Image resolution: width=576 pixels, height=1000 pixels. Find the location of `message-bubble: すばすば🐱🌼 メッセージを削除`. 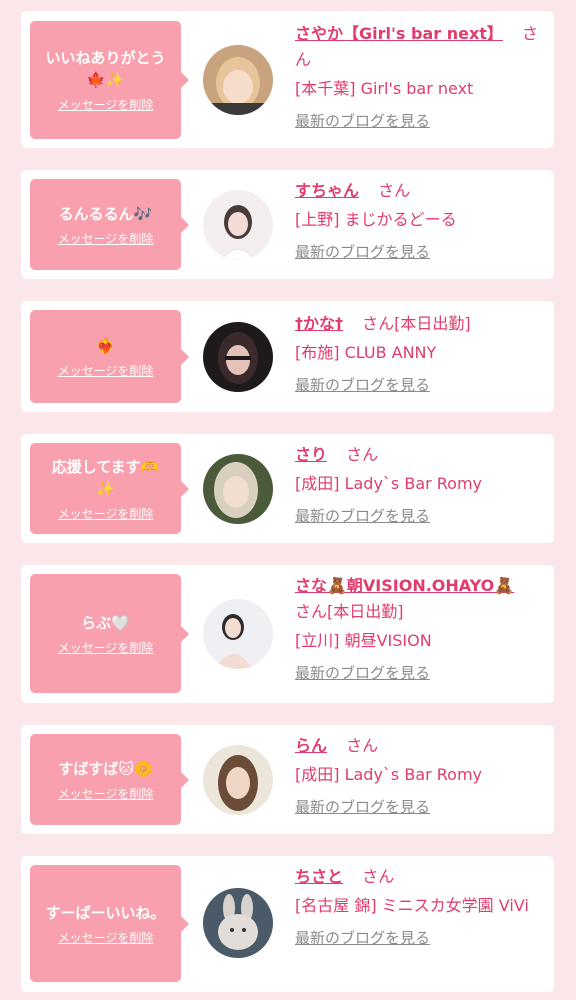

message-bubble: すばすば🐱🌼 メッセージを削除 is located at coordinates (109, 779).